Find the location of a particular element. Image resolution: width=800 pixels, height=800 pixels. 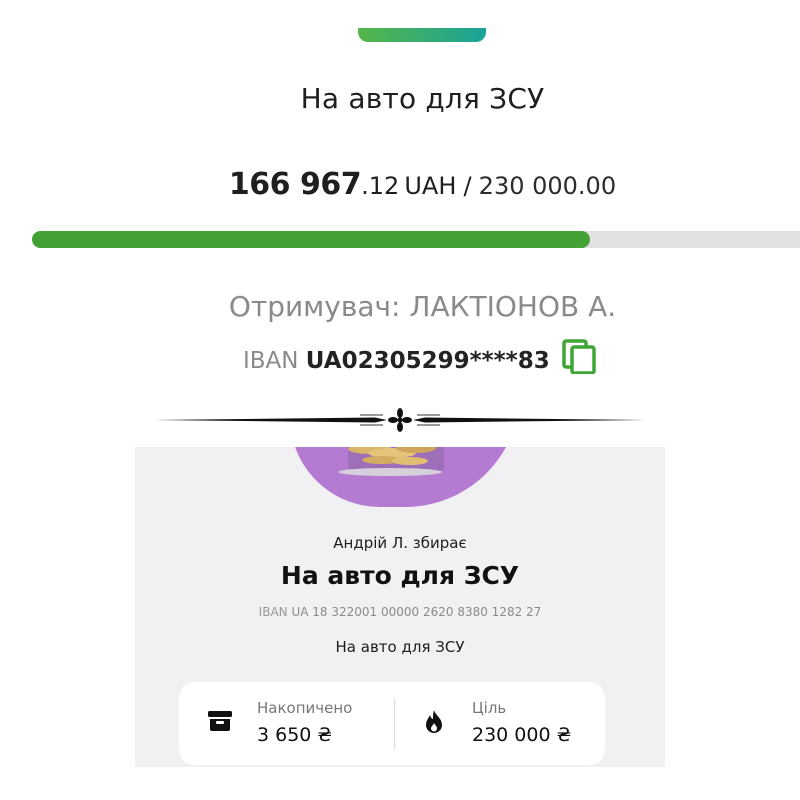

iban-label: IBAN is located at coordinates (270, 361).